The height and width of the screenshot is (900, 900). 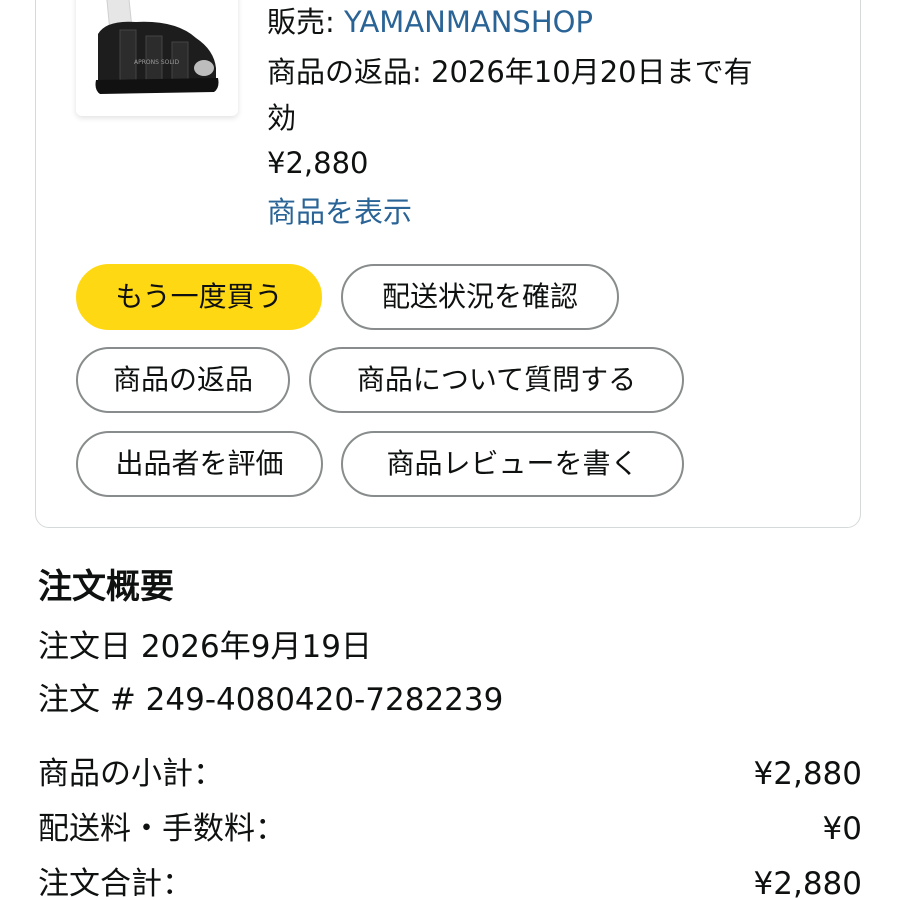 I want to click on shoe-image: APRONS SOLID, so click(x=157, y=47).